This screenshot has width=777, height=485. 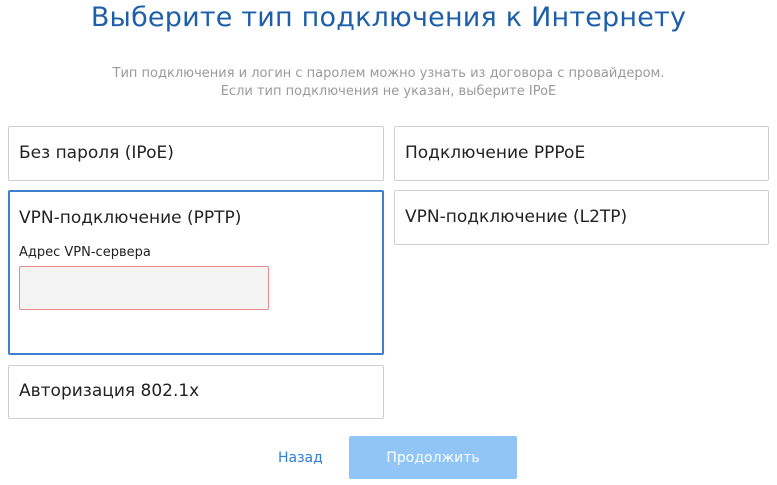 I want to click on option-8021x: Авторизация 802.1x, so click(x=196, y=392).